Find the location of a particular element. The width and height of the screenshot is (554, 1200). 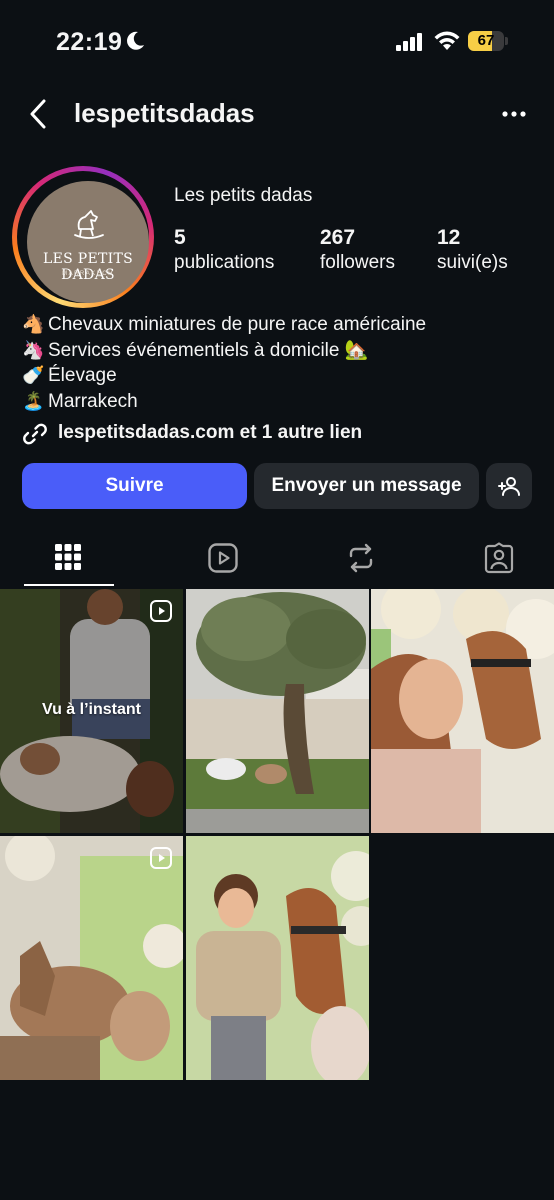

post-thumbnail: Vu à l’instant is located at coordinates (91, 711).